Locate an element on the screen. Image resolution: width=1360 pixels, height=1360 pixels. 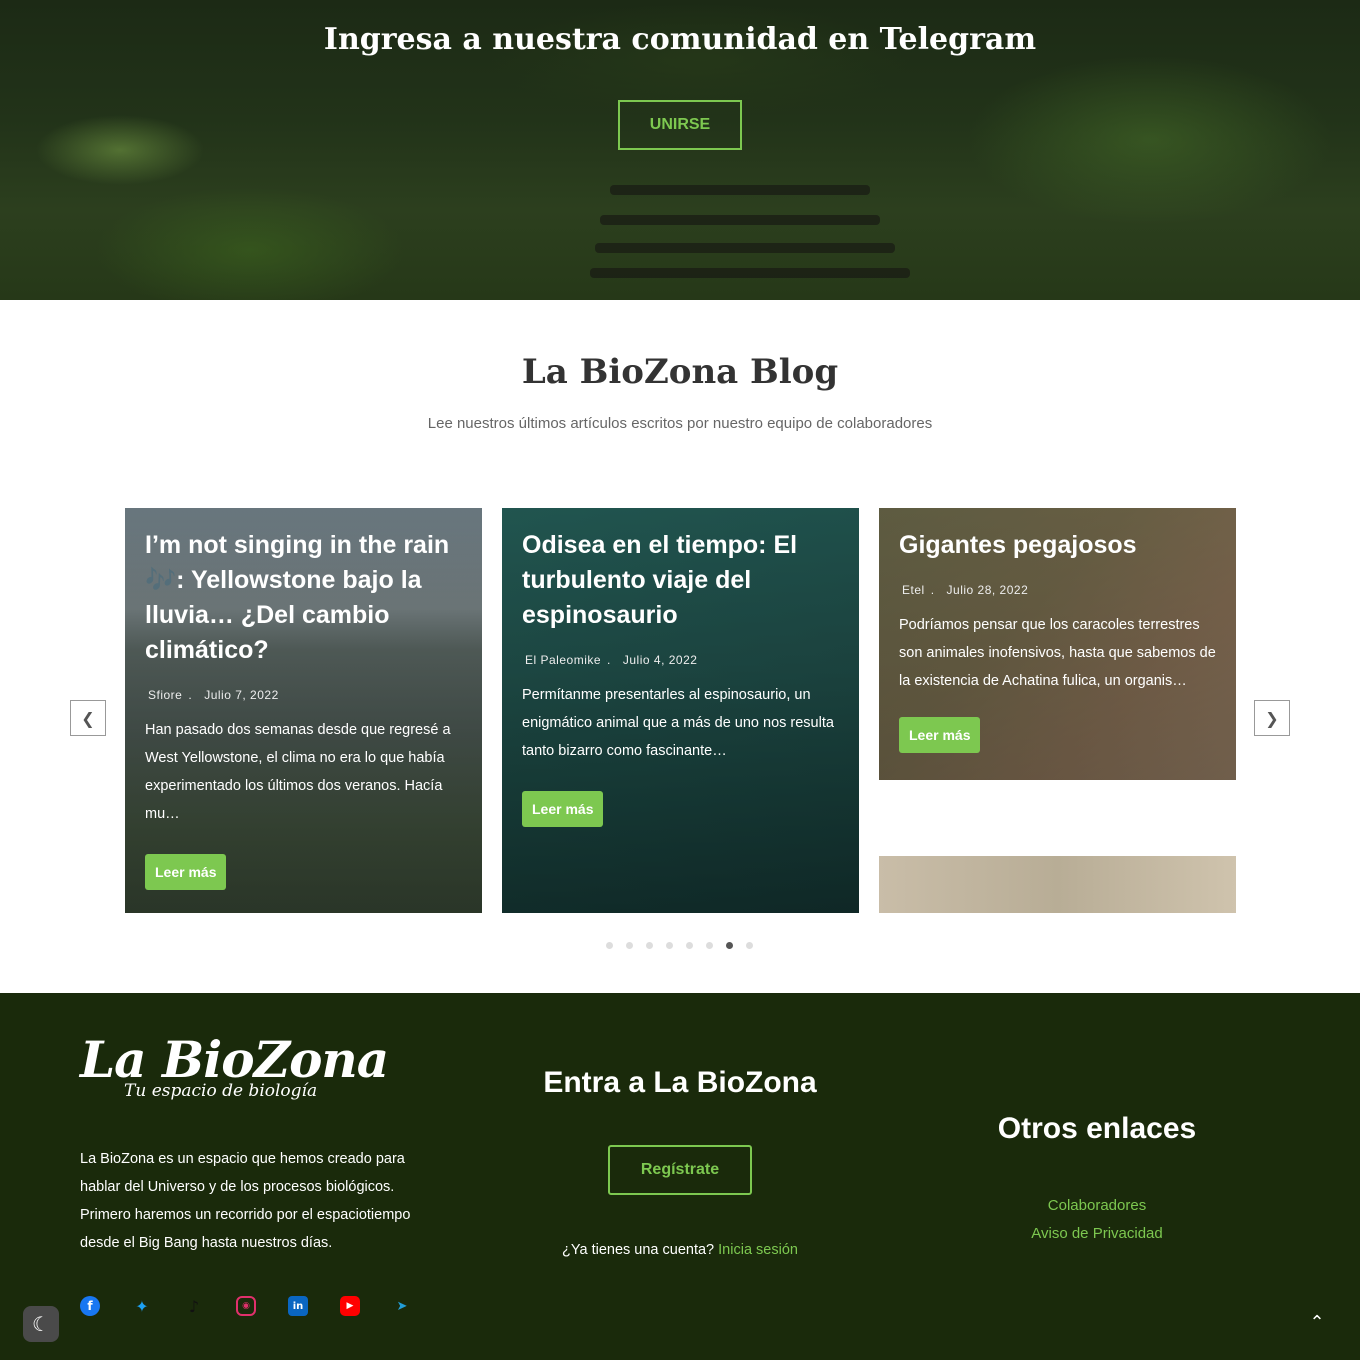
login-link: Inicia sesión is located at coordinates (758, 1250).